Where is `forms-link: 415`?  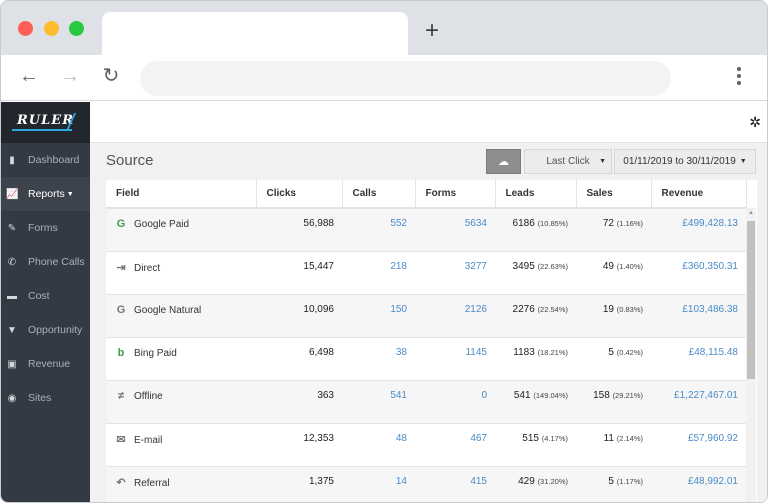
forms-link: 415 is located at coordinates (455, 484).